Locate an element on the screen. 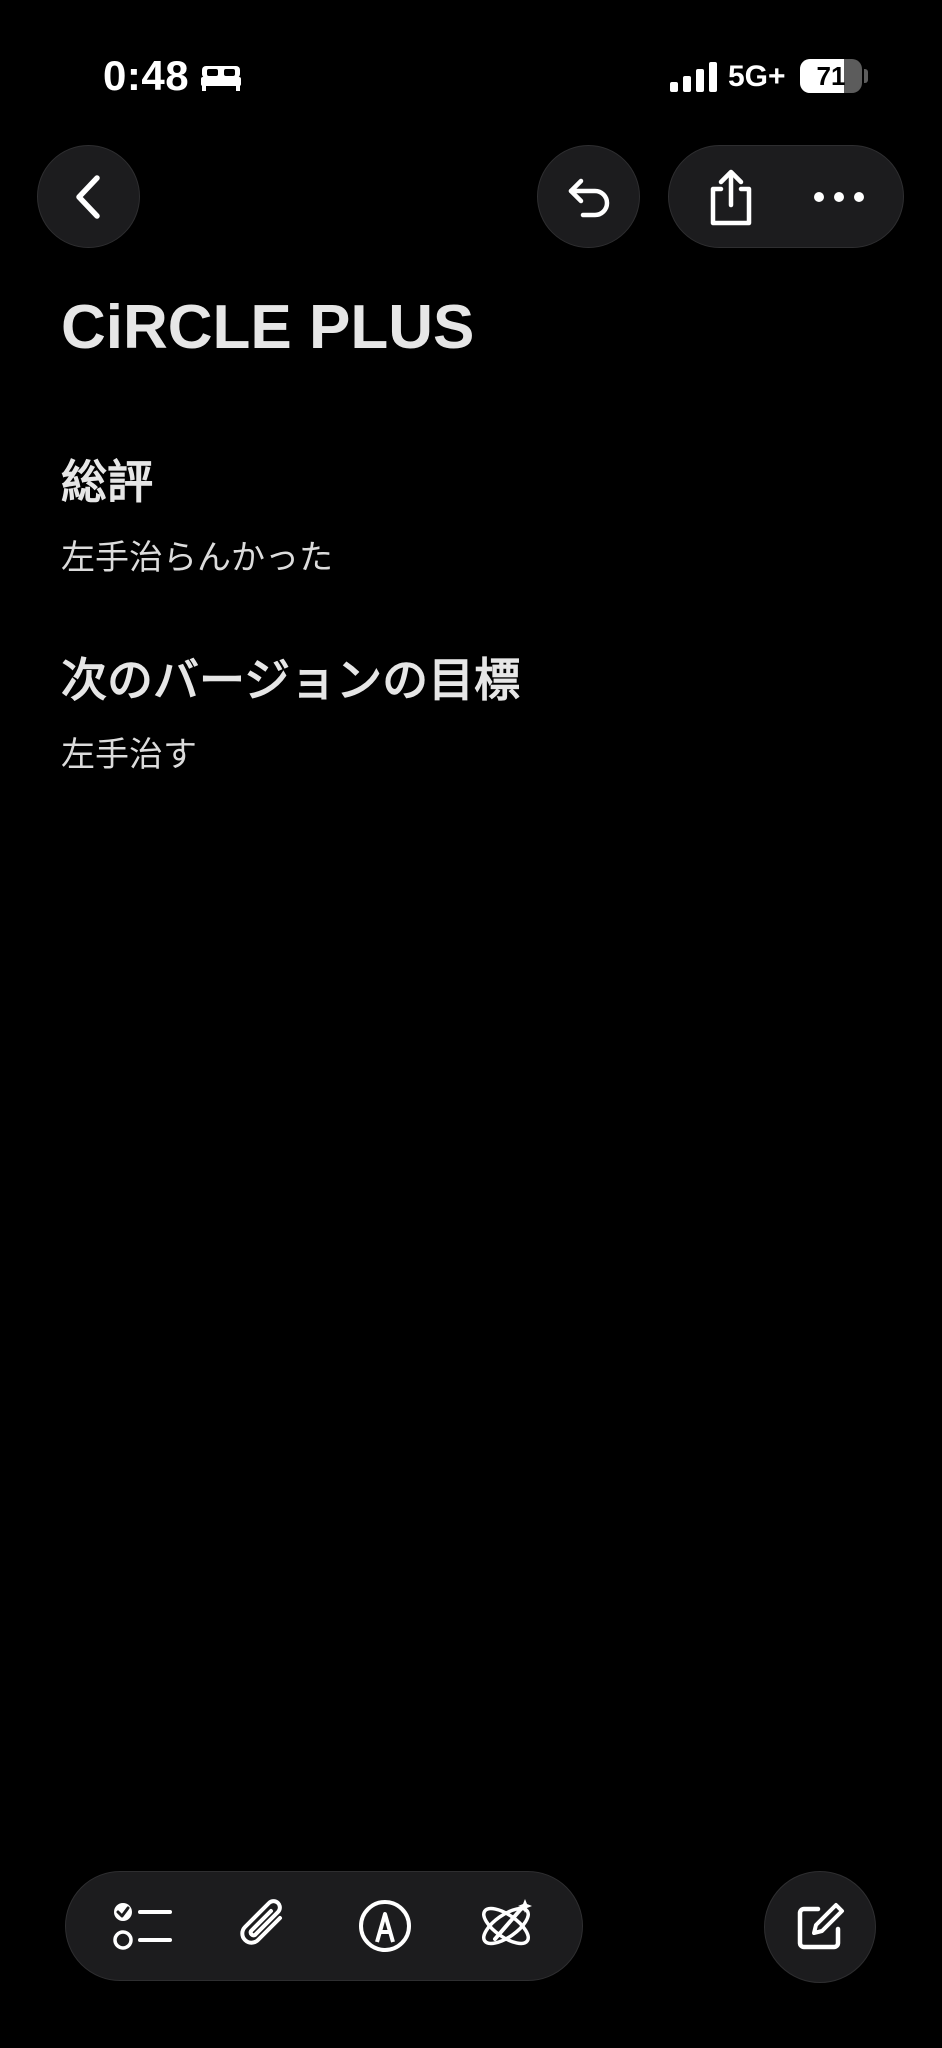 This screenshot has width=942, height=2048. paperclip-icon is located at coordinates (260, 1922).